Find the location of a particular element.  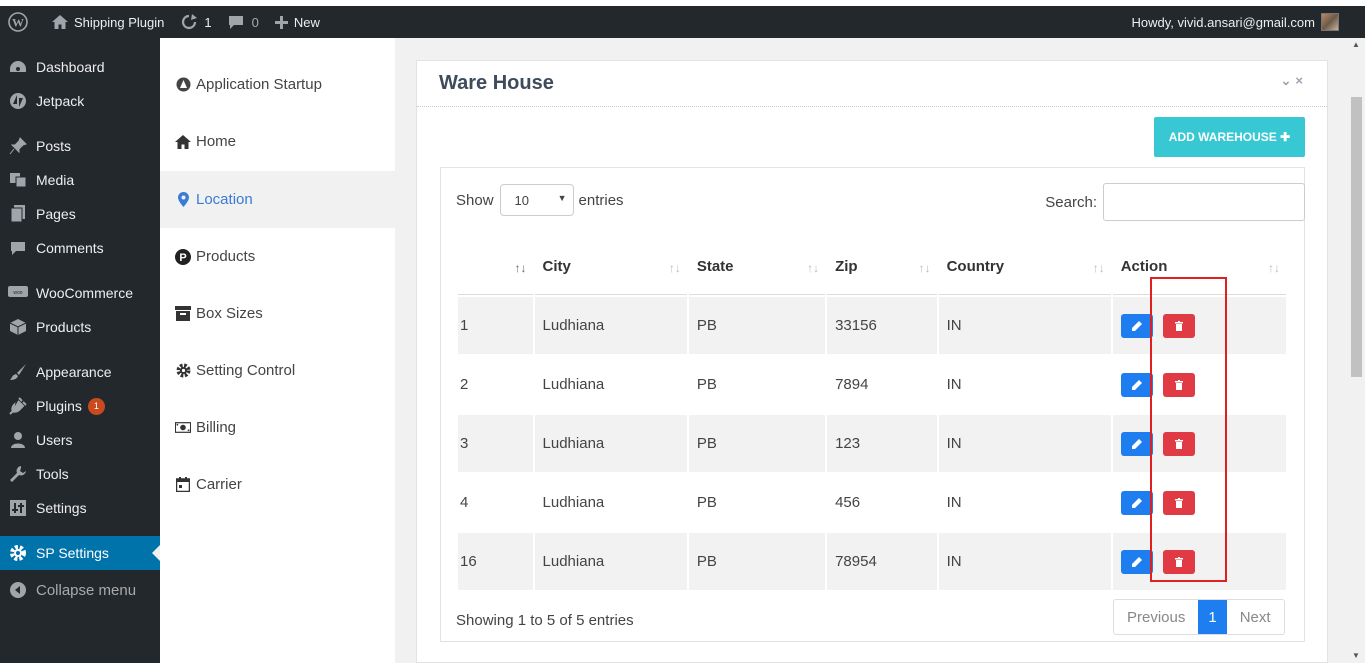

menu-appearance: Appearance is located at coordinates (80, 372).